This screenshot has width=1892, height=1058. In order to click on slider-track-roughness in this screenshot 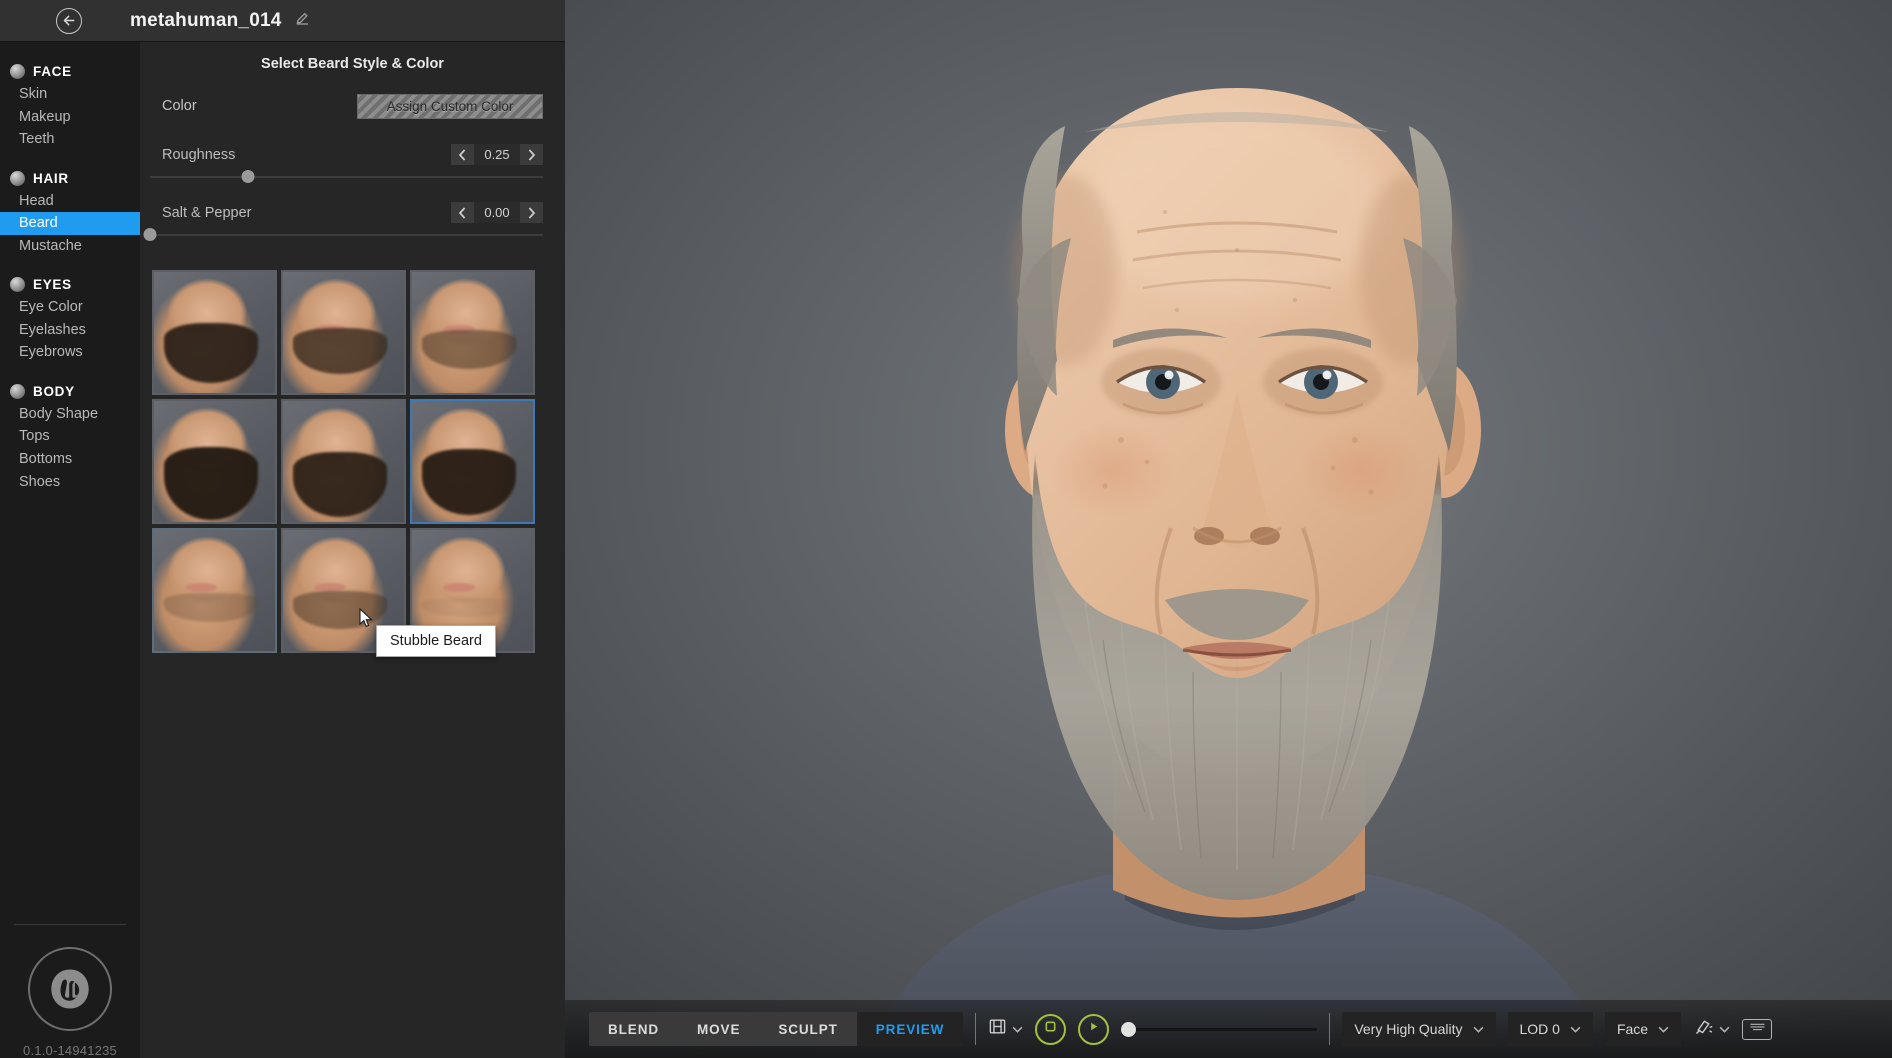, I will do `click(346, 177)`.